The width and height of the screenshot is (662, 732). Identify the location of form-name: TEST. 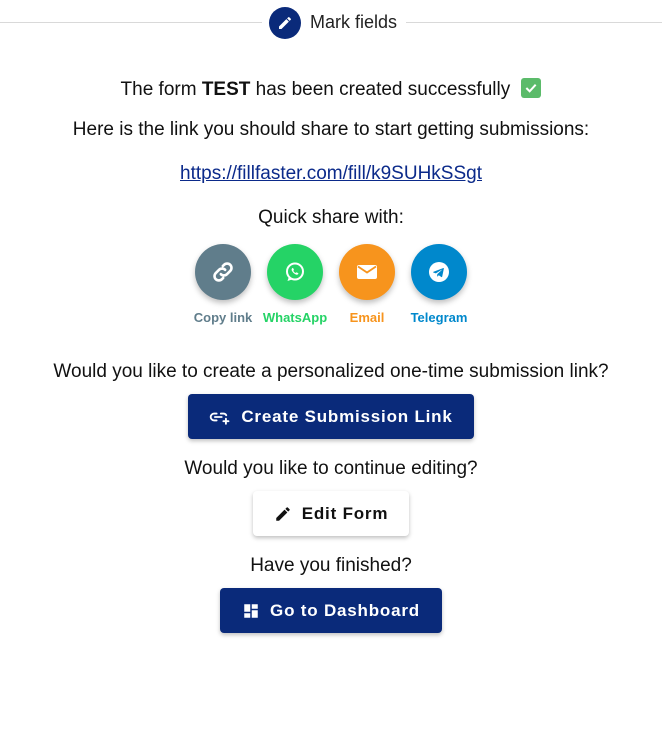
(226, 89).